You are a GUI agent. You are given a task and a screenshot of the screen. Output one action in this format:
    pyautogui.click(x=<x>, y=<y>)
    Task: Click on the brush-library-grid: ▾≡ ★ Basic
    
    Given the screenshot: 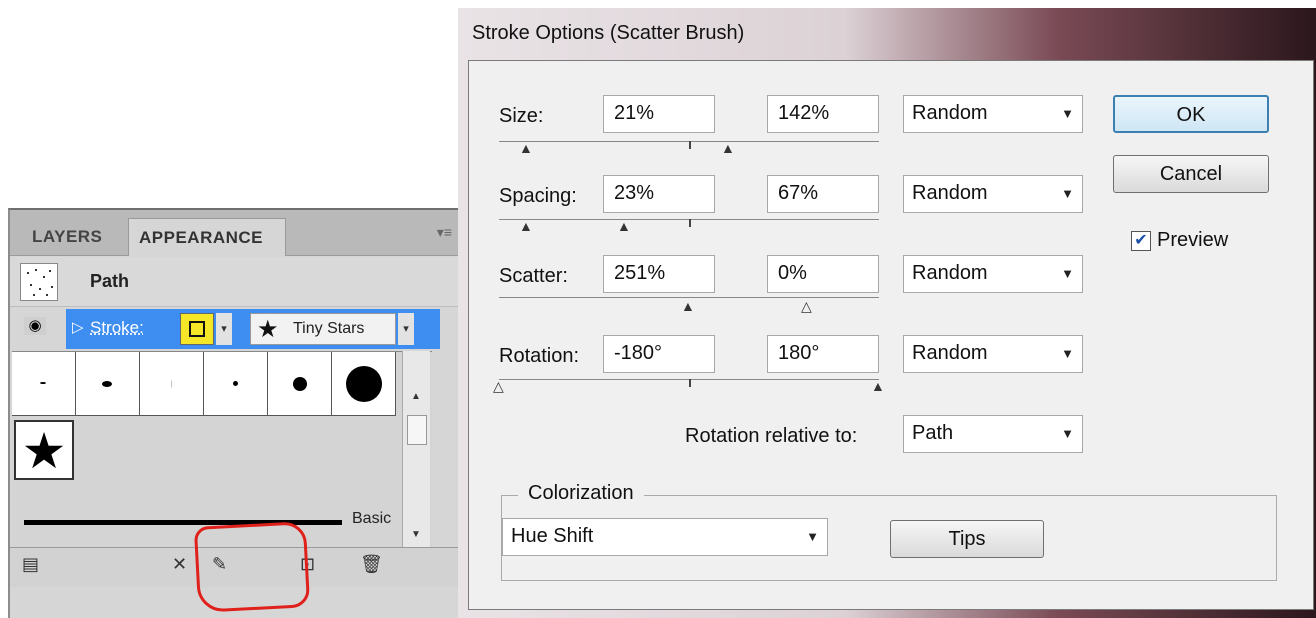 What is the action you would take?
    pyautogui.click(x=222, y=449)
    